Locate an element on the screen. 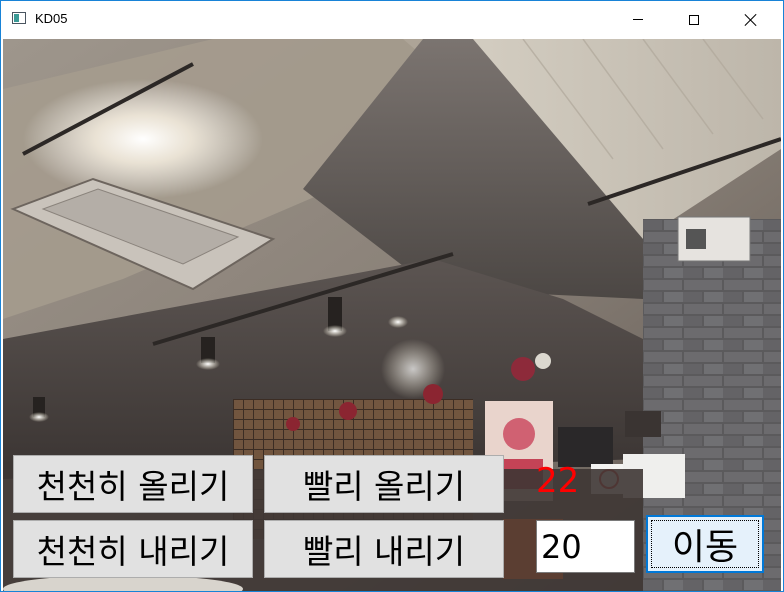 This screenshot has height=592, width=784. slow-up-button: 천천히 올리기 is located at coordinates (133, 484).